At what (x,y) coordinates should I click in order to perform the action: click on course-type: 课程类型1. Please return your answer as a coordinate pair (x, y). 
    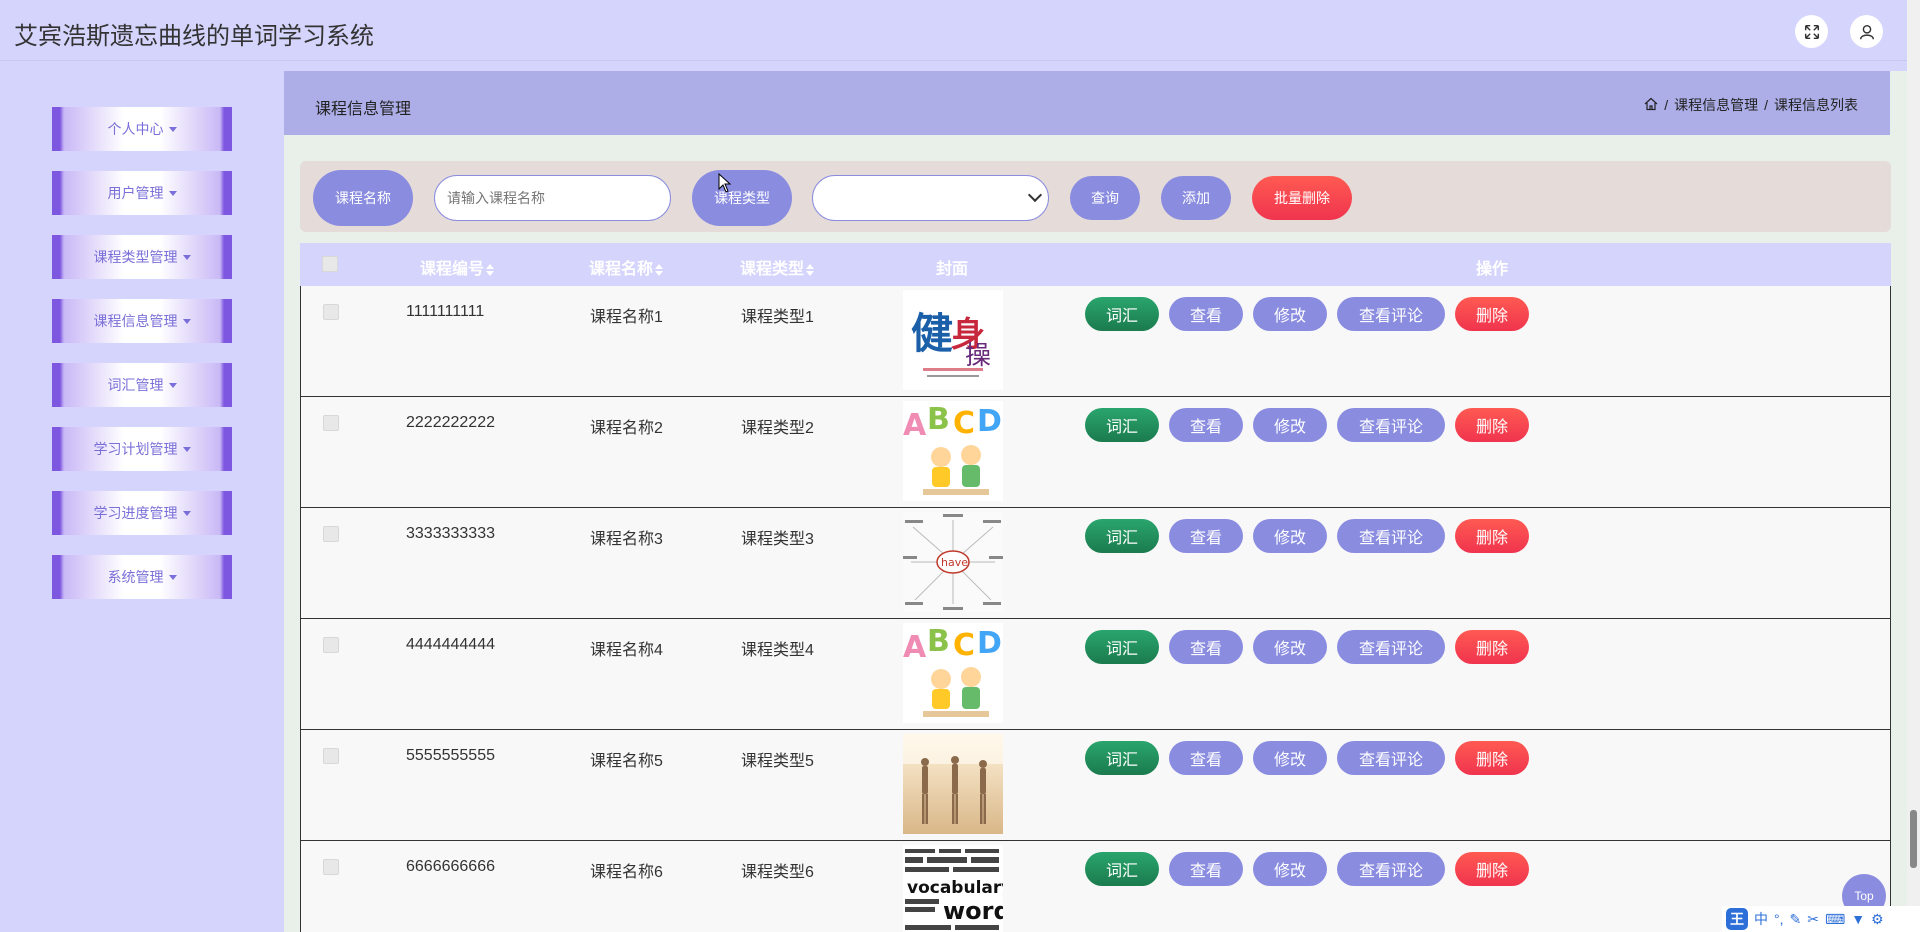
    Looking at the image, I should click on (777, 317).